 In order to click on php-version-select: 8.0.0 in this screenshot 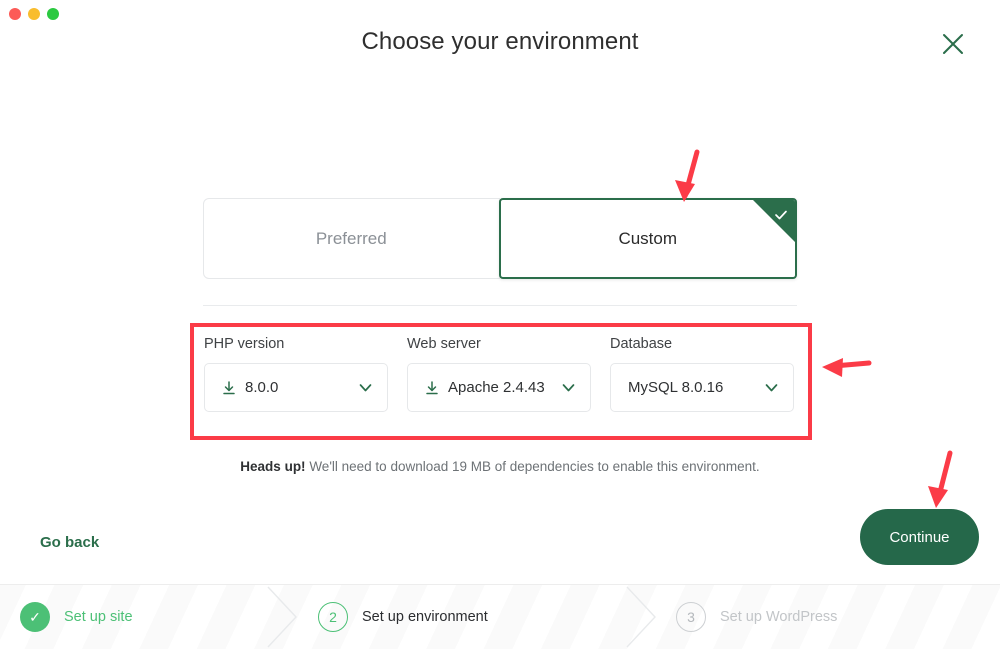, I will do `click(296, 387)`.